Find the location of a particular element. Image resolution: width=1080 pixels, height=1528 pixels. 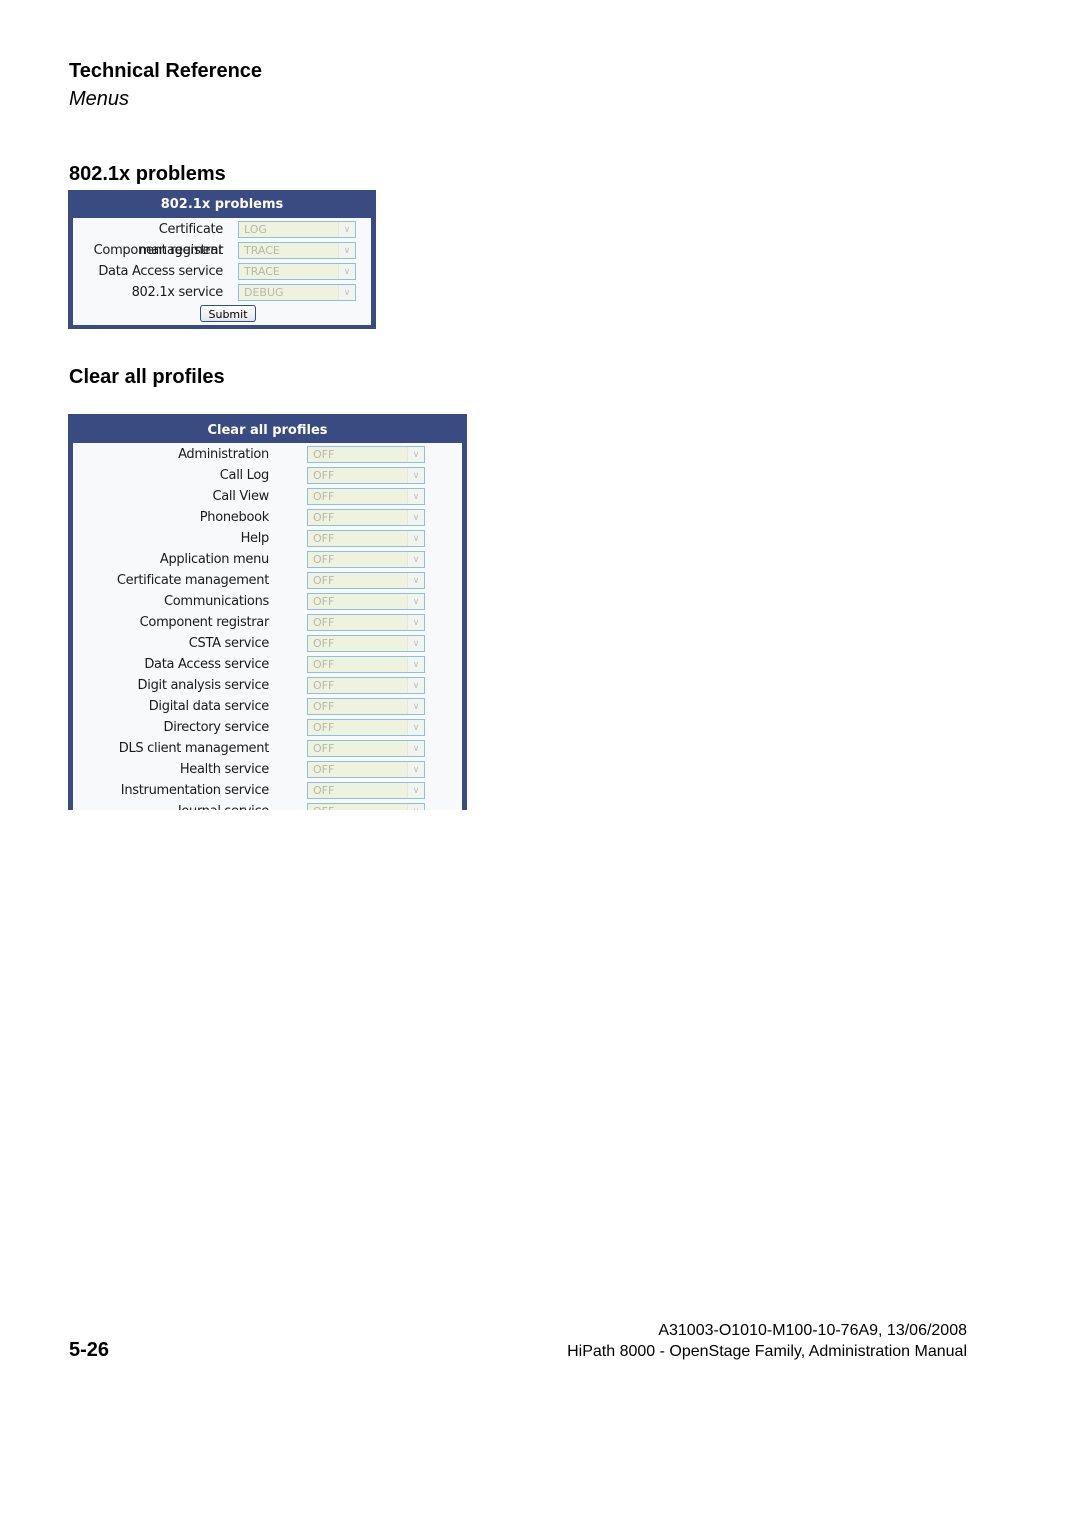

setting-row: Digit analysis service OFF ∨ is located at coordinates (267, 685).